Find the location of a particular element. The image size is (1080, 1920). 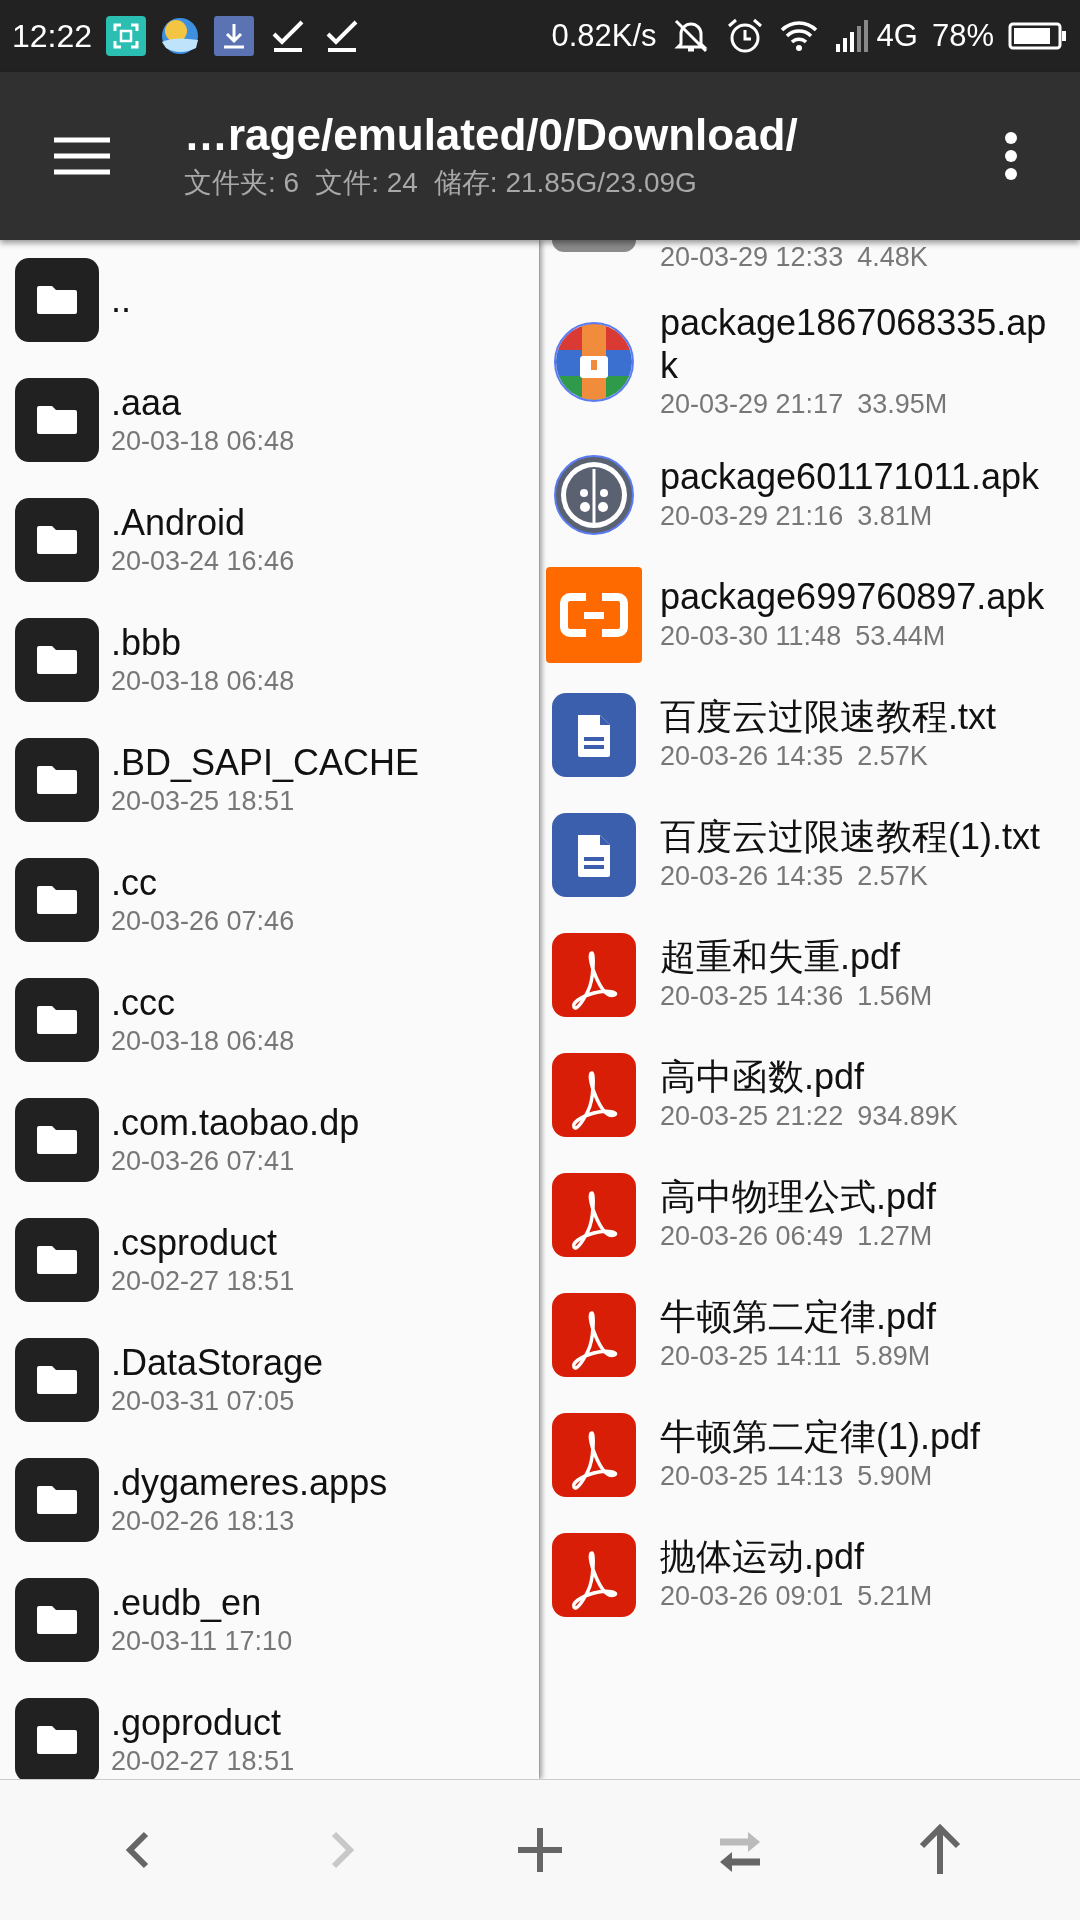

weather-icon is located at coordinates (180, 36).